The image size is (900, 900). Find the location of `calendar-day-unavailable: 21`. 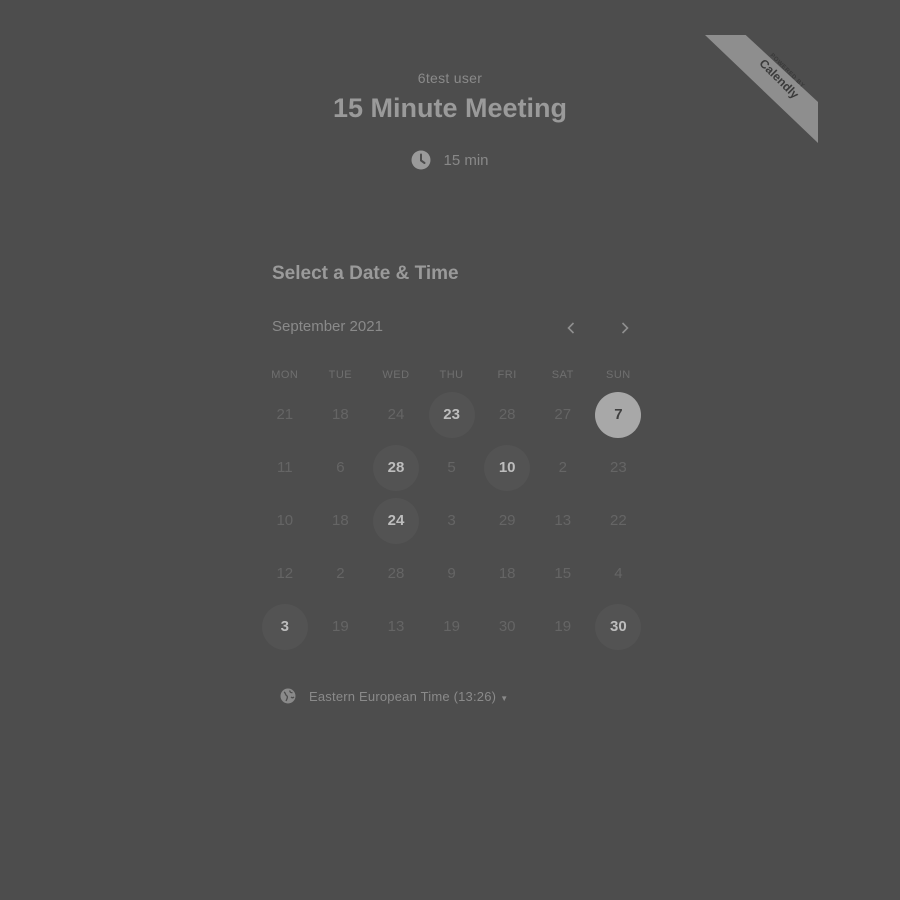

calendar-day-unavailable: 21 is located at coordinates (285, 414).